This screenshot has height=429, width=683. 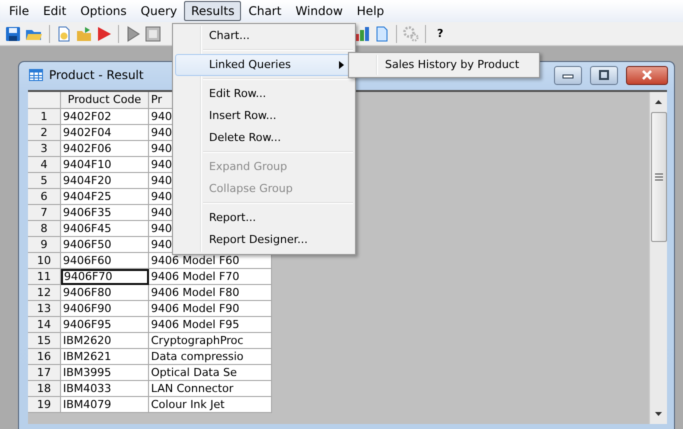 I want to click on table-cell: LAN Connector, so click(x=210, y=389).